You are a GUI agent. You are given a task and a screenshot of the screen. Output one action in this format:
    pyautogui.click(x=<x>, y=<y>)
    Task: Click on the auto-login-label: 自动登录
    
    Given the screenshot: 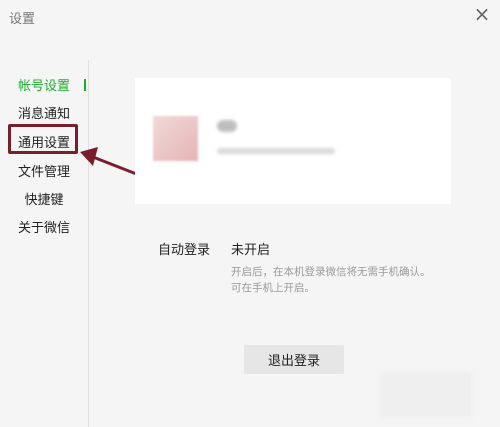 What is the action you would take?
    pyautogui.click(x=184, y=250)
    